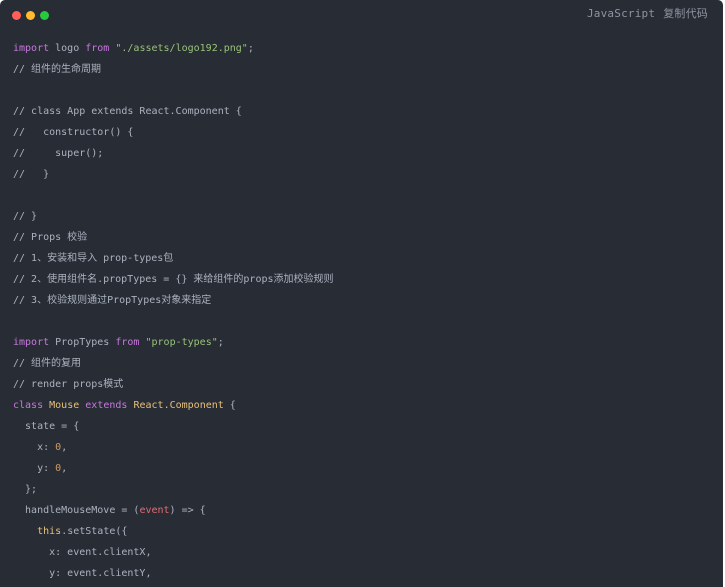  I want to click on code-line: // 1、安装和导入 prop-types包, so click(93, 258).